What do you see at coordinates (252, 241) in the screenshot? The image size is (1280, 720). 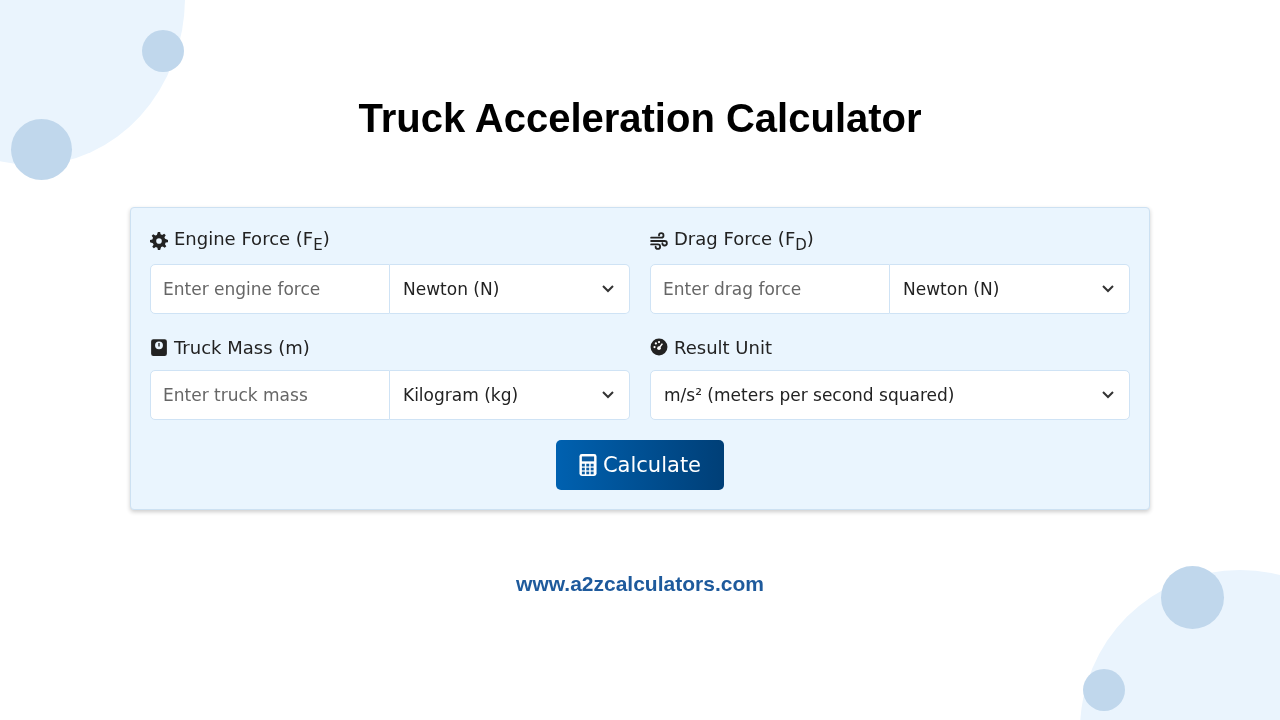 I see `field-label: Engine Force (F$_{E}$)` at bounding box center [252, 241].